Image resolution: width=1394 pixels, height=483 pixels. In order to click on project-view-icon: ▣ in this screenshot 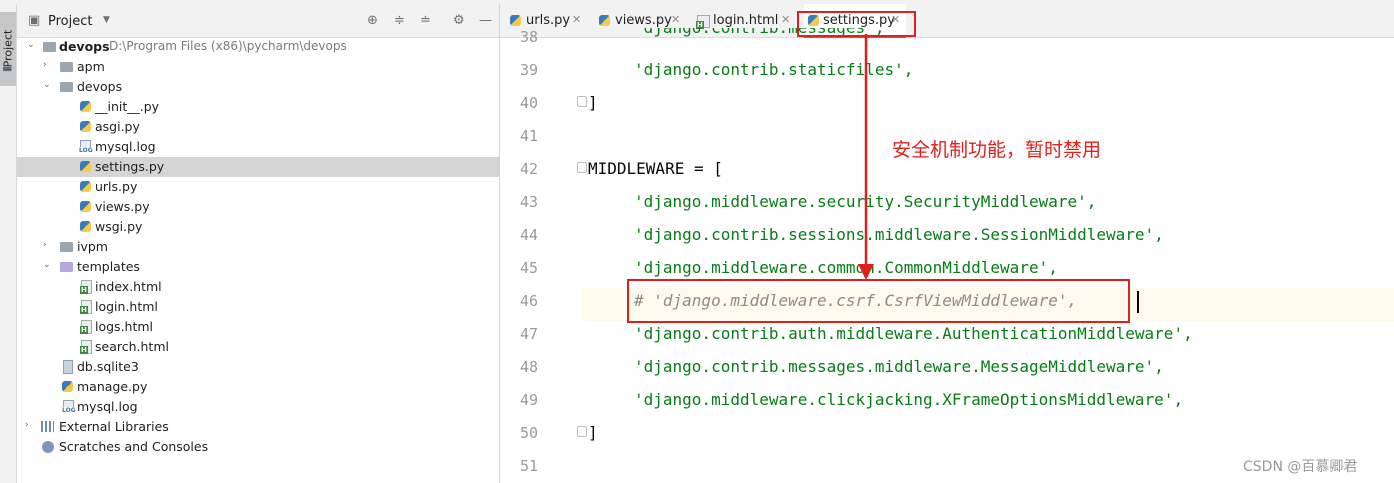, I will do `click(34, 20)`.